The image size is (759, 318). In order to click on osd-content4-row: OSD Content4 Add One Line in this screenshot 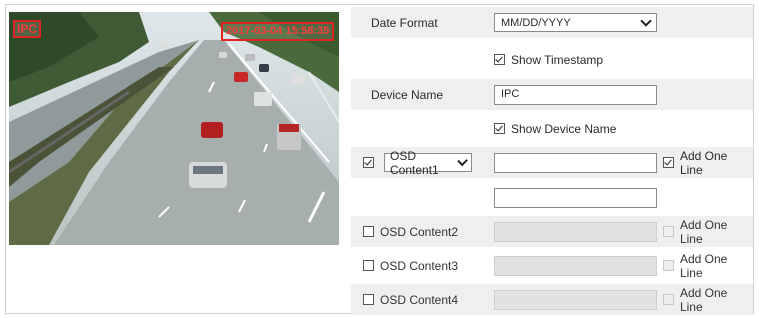, I will do `click(552, 299)`.